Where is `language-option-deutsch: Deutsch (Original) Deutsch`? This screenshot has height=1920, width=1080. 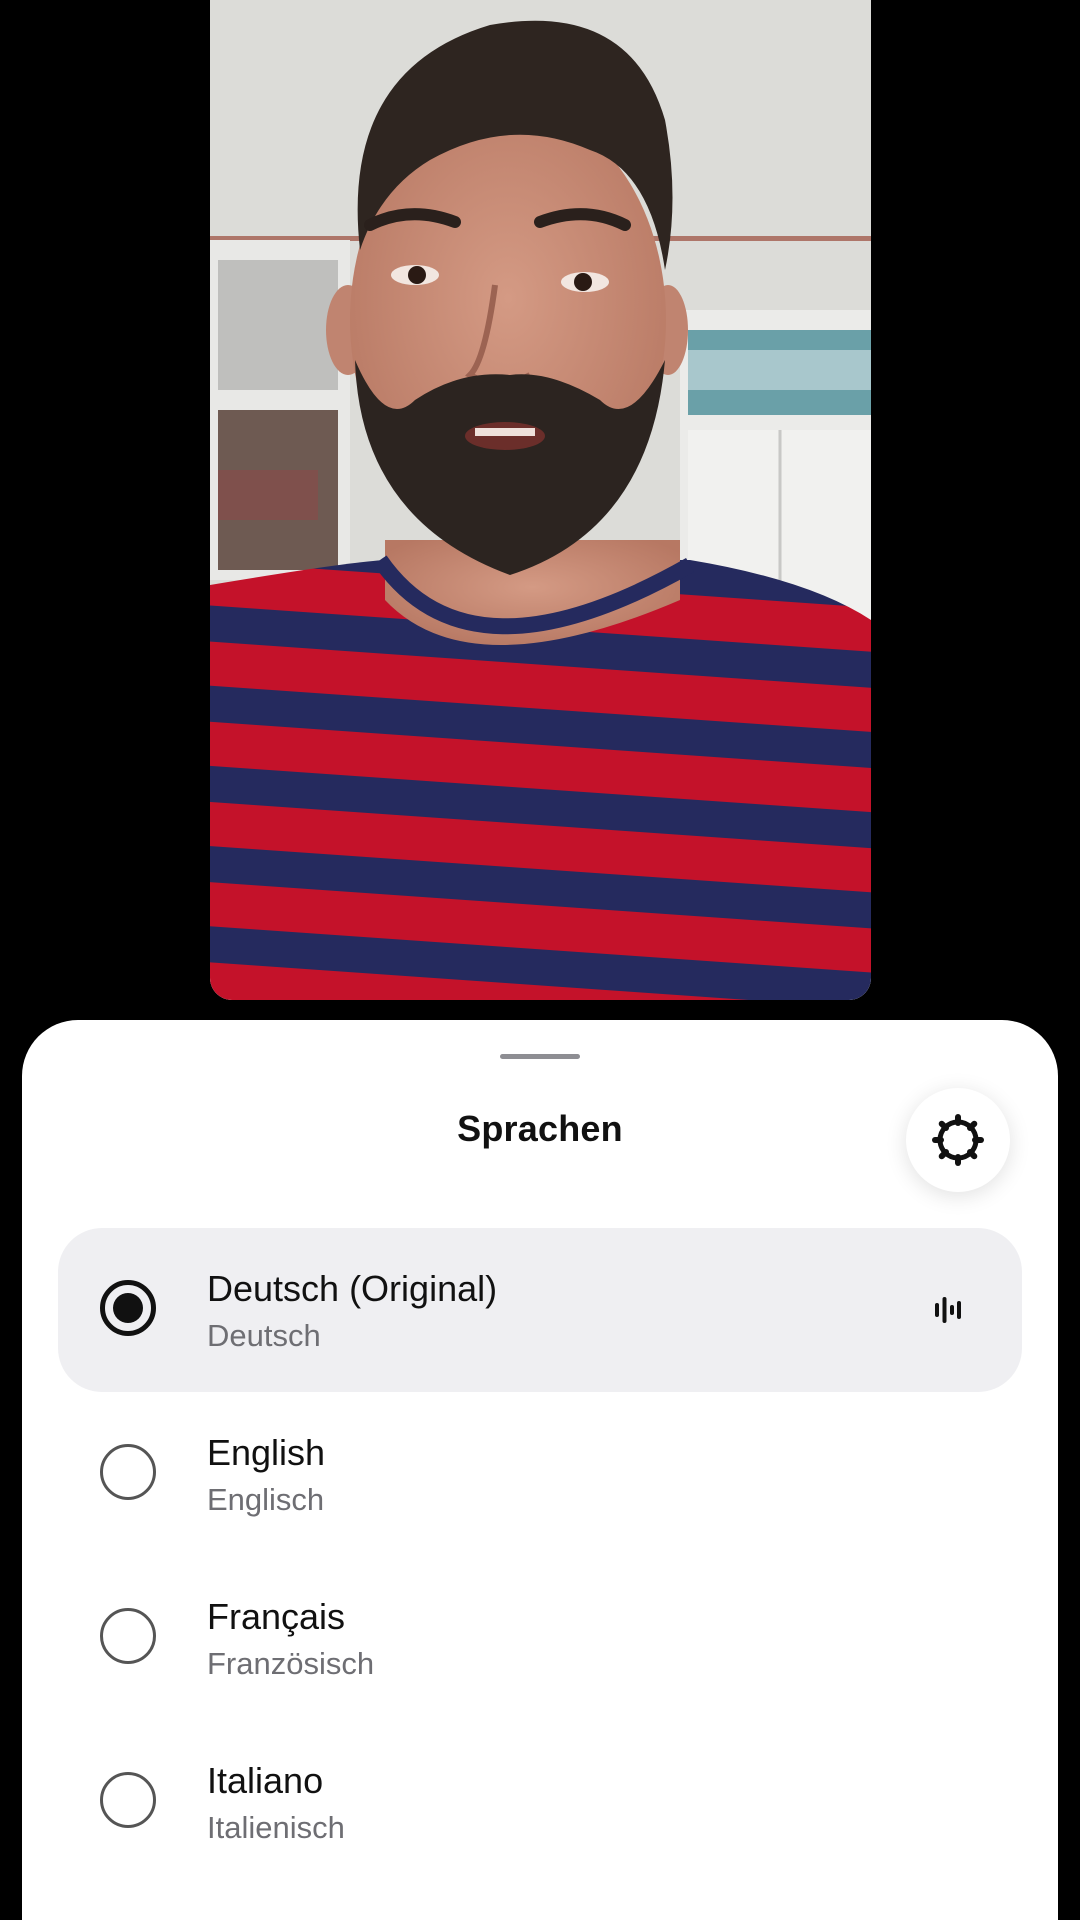 language-option-deutsch: Deutsch (Original) Deutsch is located at coordinates (540, 1310).